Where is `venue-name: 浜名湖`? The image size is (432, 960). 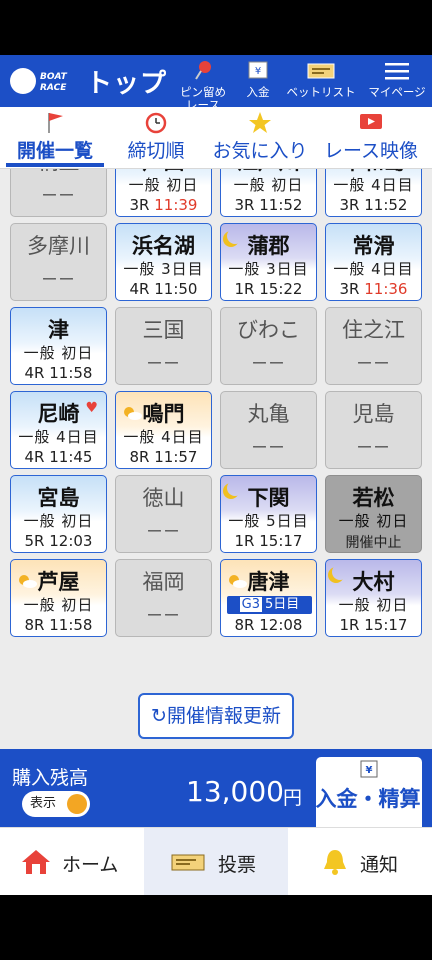 venue-name: 浜名湖 is located at coordinates (163, 246).